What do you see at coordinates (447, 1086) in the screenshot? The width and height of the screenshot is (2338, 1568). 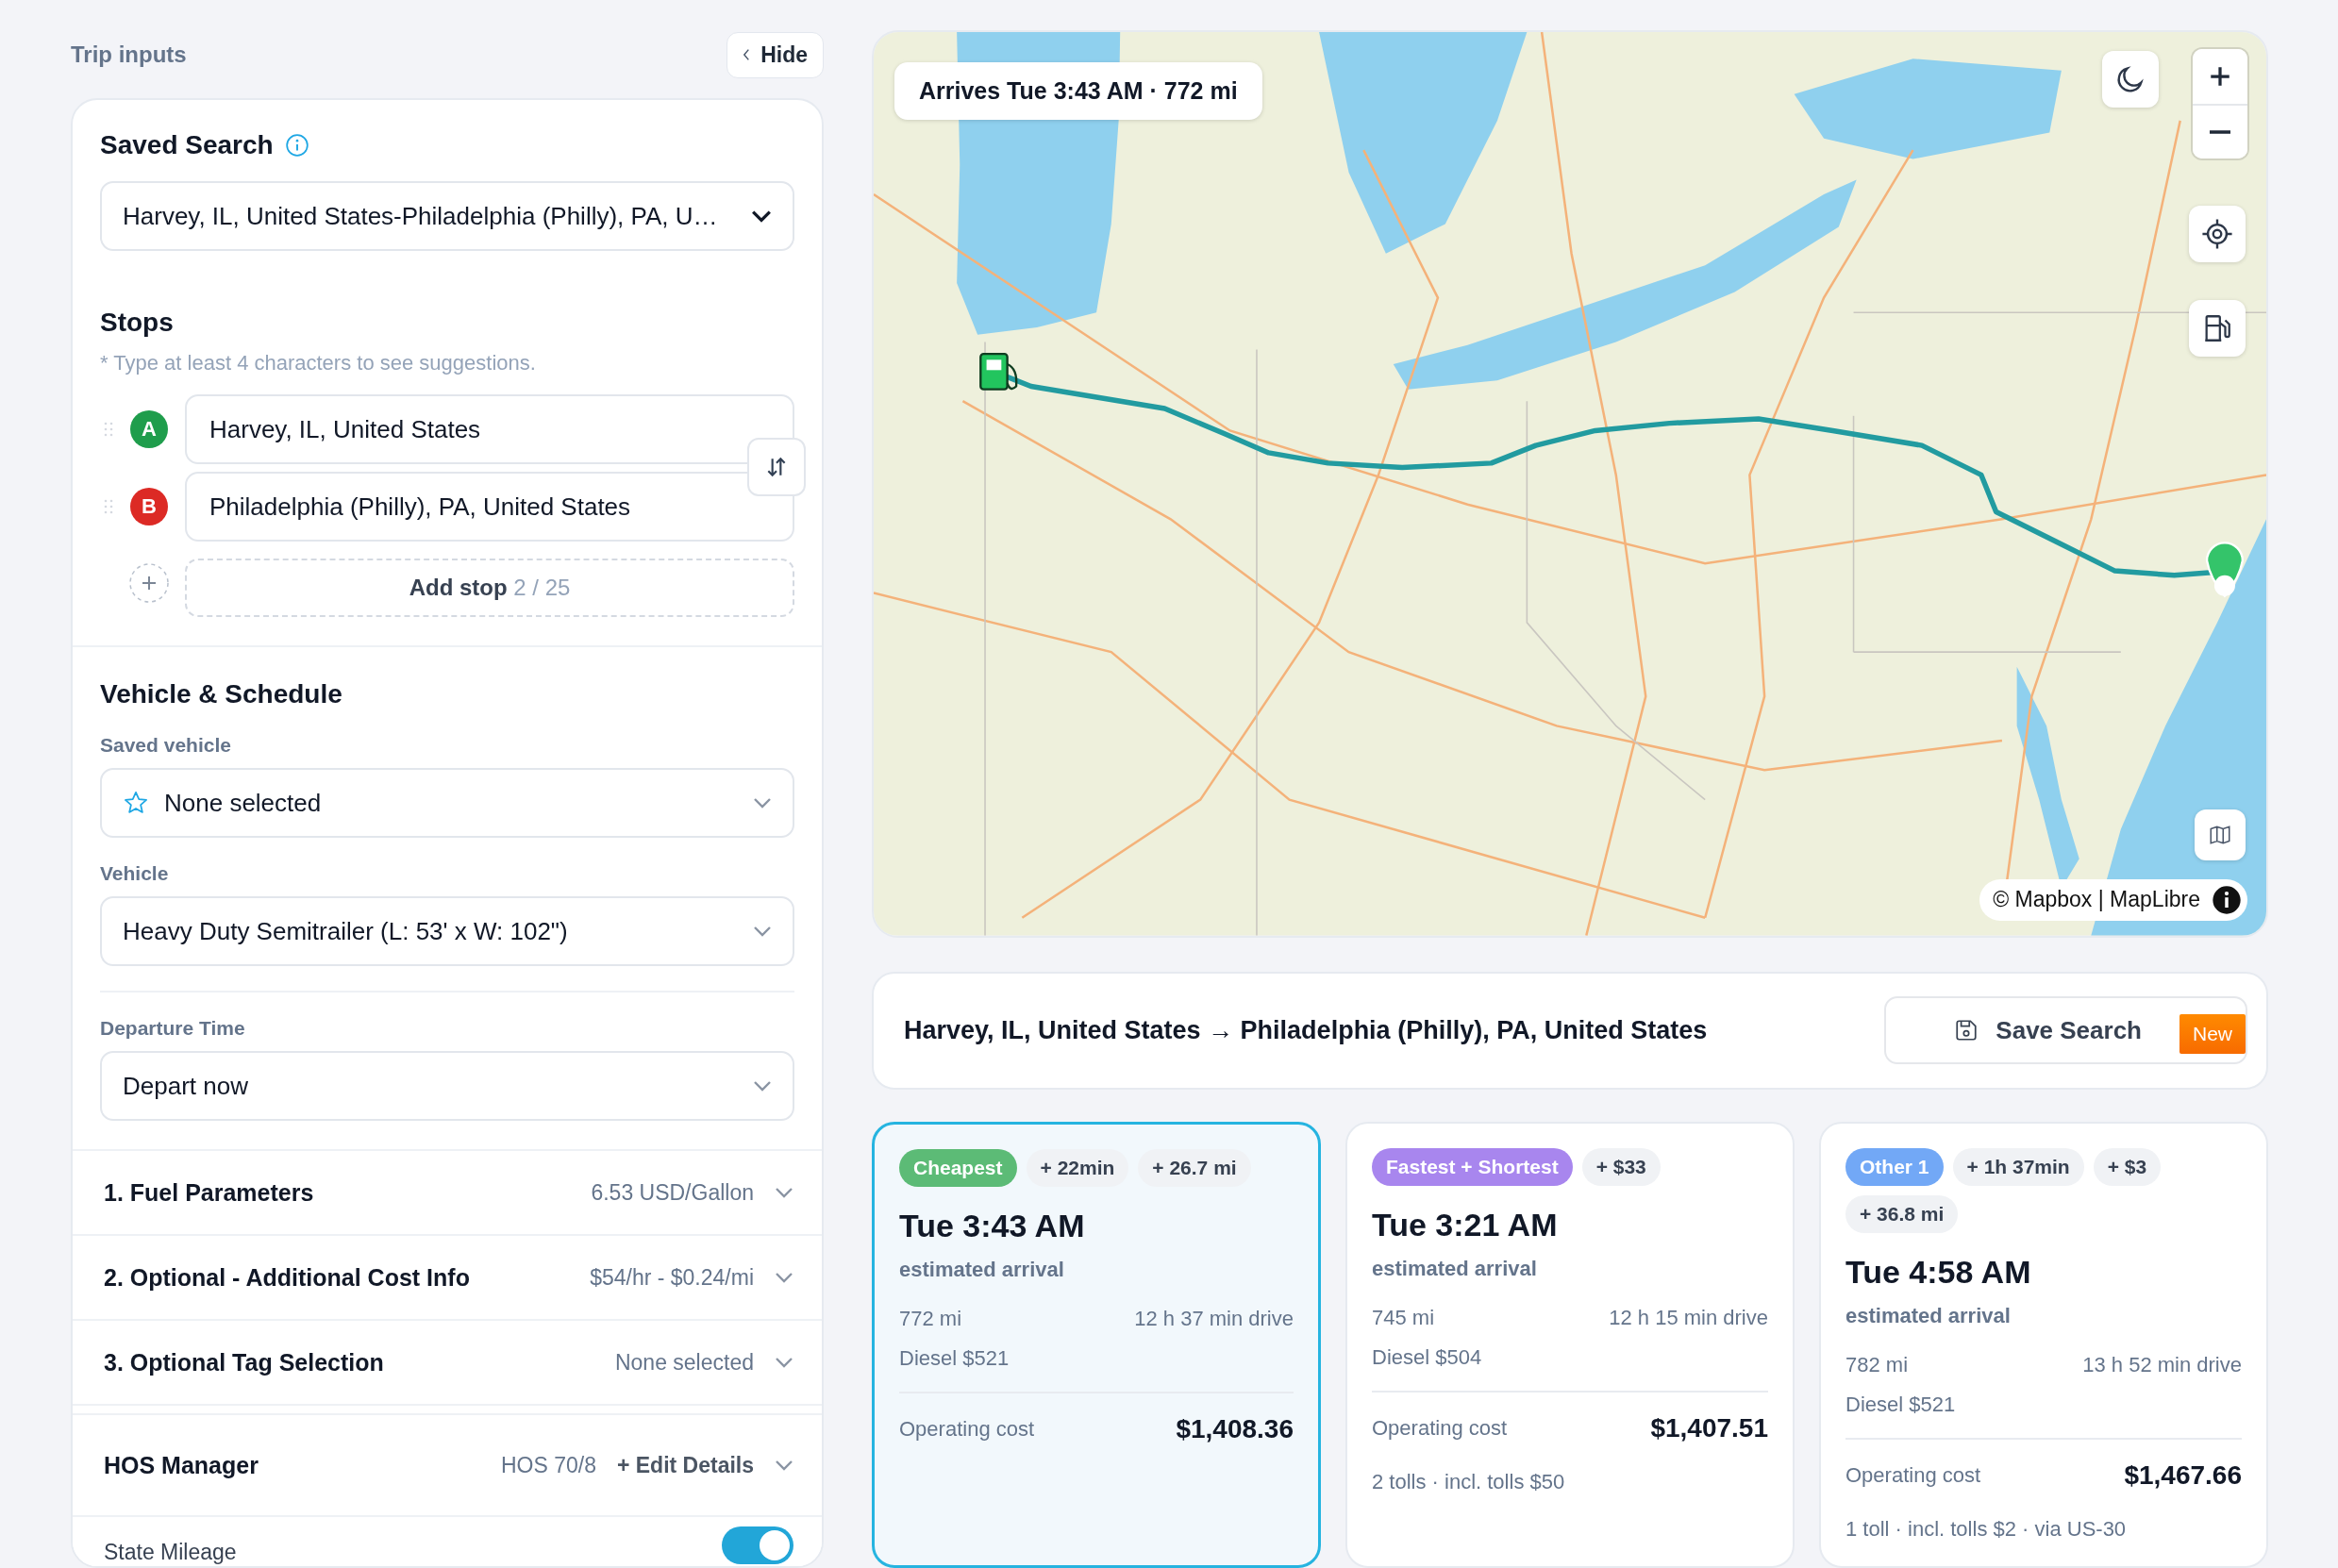 I see `dropdown-field: Depart now` at bounding box center [447, 1086].